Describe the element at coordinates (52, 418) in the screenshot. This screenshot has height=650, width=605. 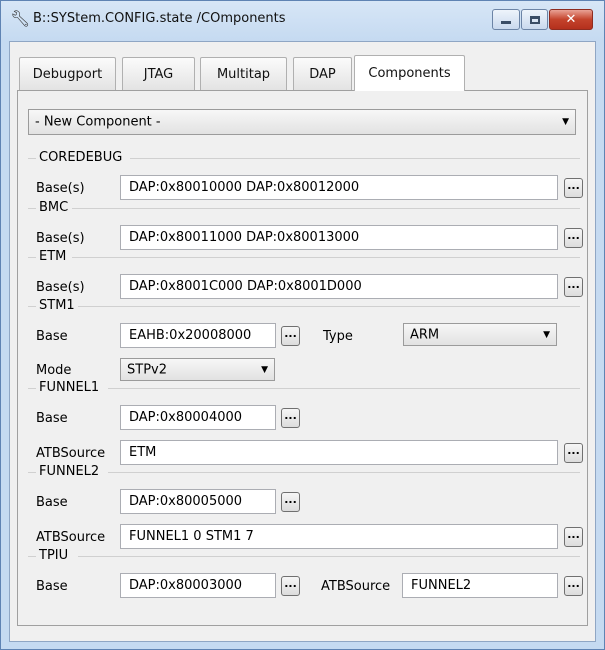
I see `funnel1-base-label: Base` at that location.